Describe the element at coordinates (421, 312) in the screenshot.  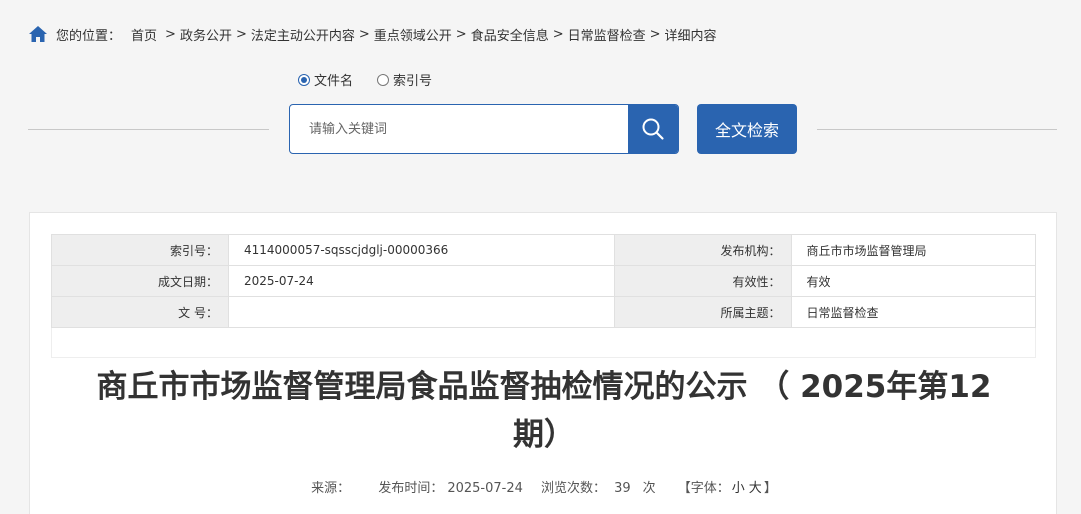
I see `doc-number-value` at that location.